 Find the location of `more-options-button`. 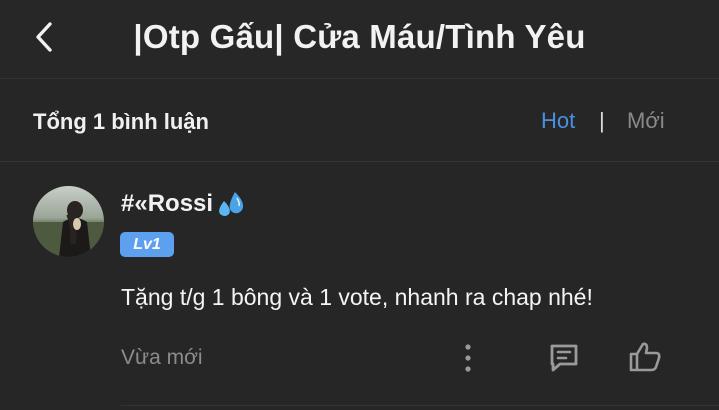

more-options-button is located at coordinates (468, 358).